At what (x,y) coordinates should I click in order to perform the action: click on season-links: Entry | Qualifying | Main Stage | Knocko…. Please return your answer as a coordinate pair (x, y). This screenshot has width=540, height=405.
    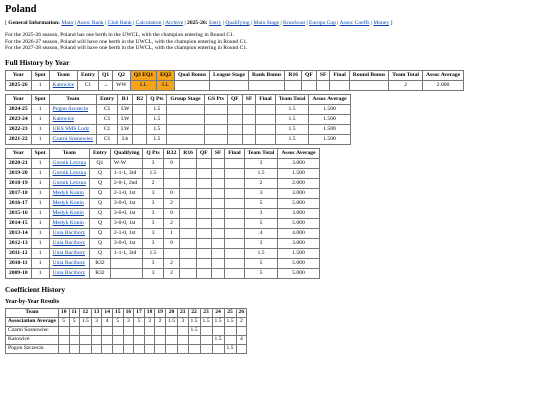
    Looking at the image, I should click on (299, 23).